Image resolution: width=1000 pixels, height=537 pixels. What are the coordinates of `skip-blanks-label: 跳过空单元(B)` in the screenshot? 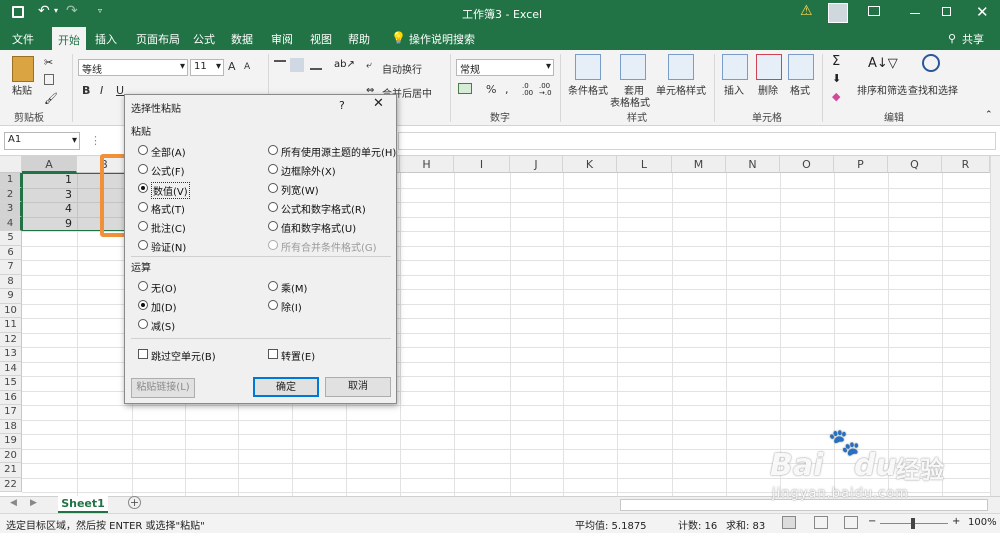 It's located at (183, 355).